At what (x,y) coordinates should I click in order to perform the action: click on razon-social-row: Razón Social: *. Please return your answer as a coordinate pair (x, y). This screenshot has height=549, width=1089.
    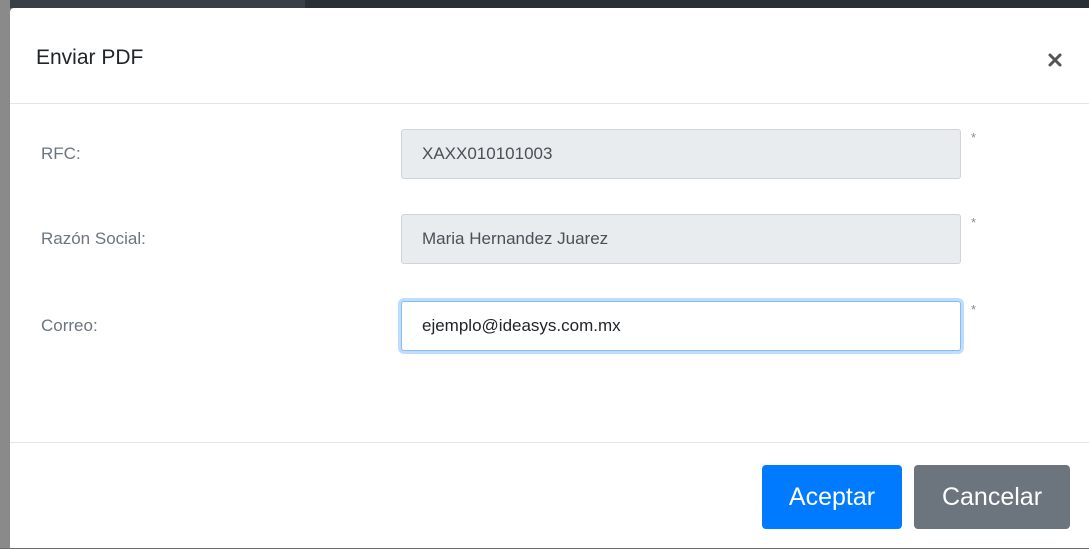
    Looking at the image, I should click on (549, 239).